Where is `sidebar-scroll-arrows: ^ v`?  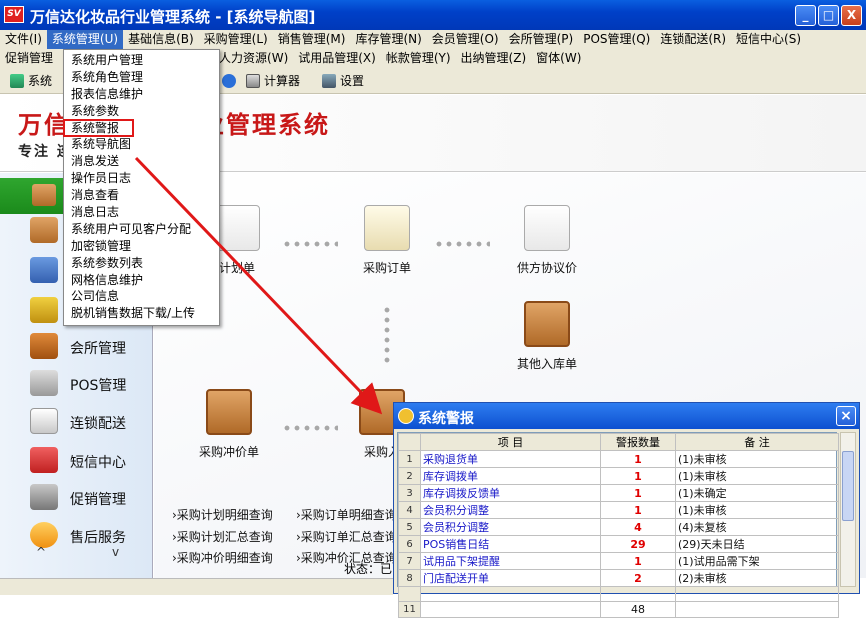
sidebar-scroll-arrows: ^ v is located at coordinates (76, 553).